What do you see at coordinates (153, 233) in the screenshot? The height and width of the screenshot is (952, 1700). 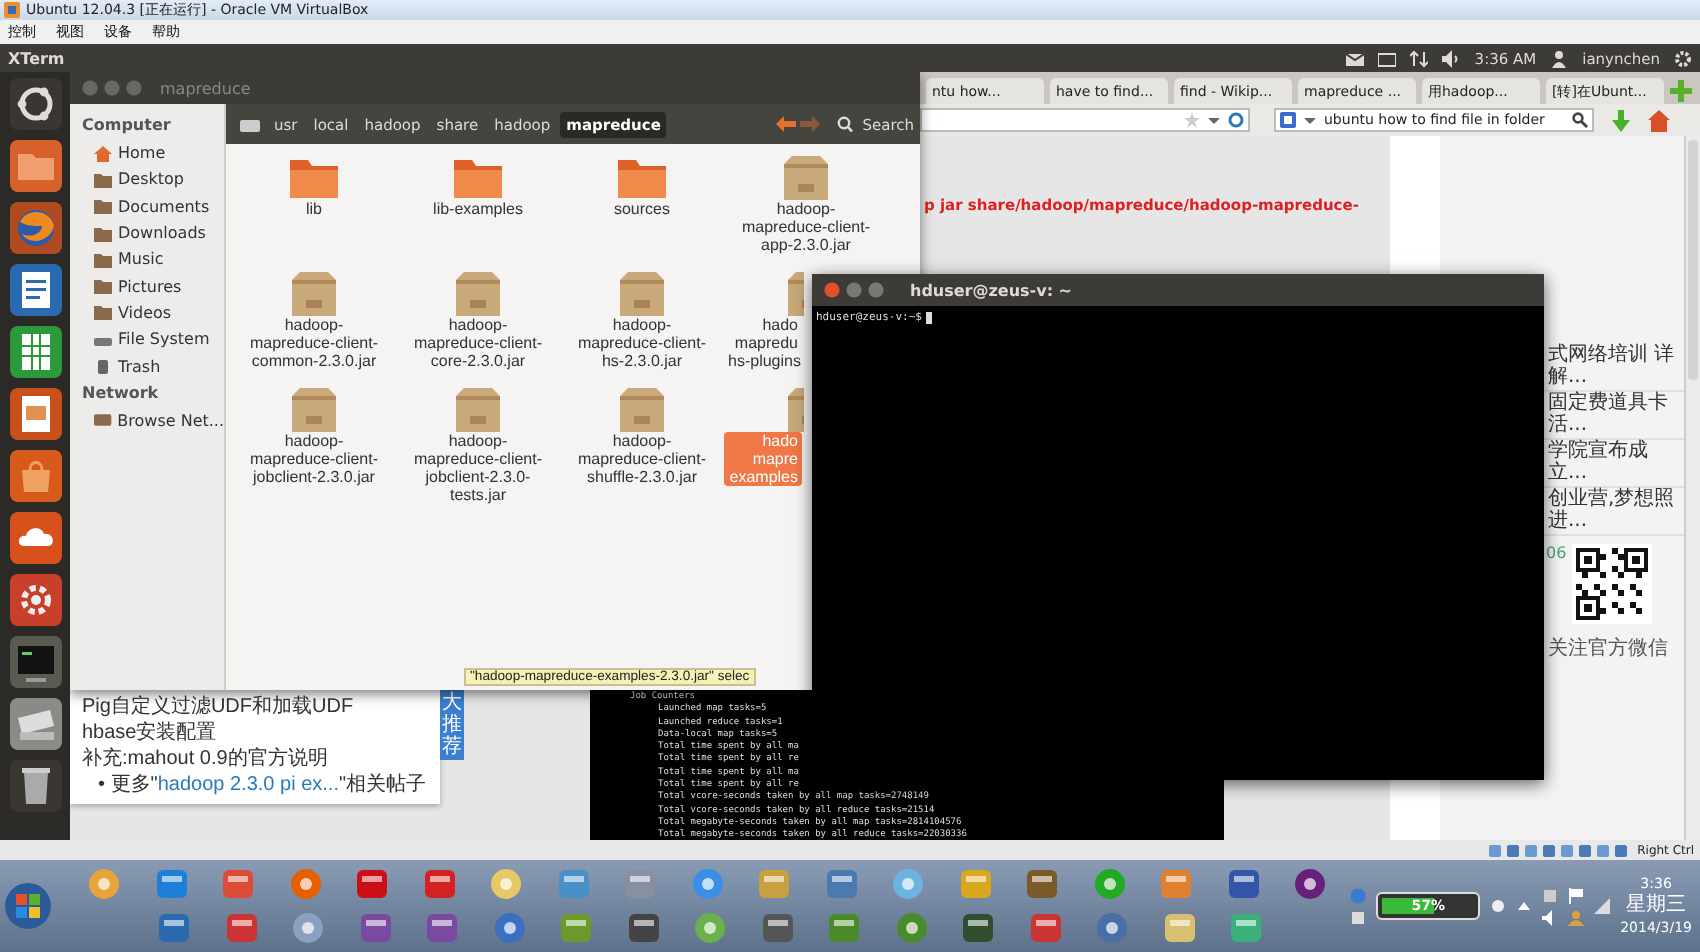 I see `sidebar-item: Downloads` at bounding box center [153, 233].